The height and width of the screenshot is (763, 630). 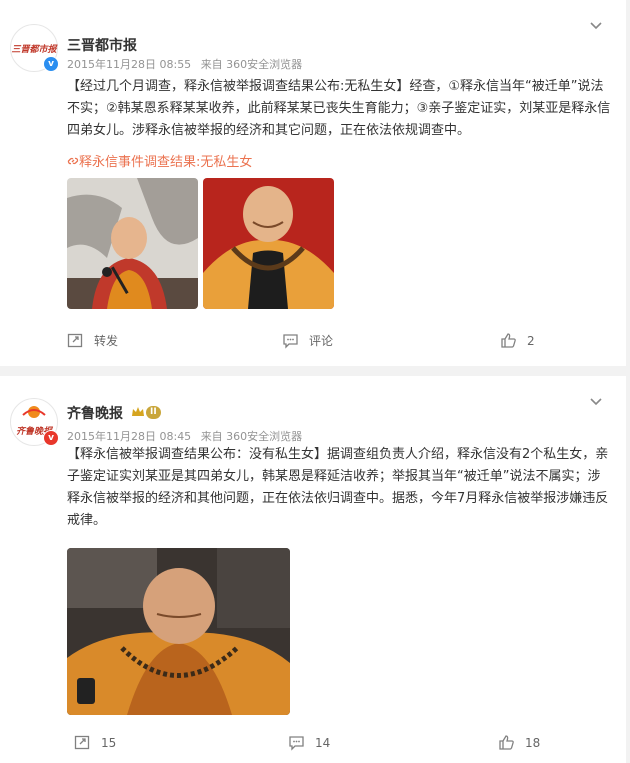 I want to click on comment-label: 评论, so click(x=321, y=341).